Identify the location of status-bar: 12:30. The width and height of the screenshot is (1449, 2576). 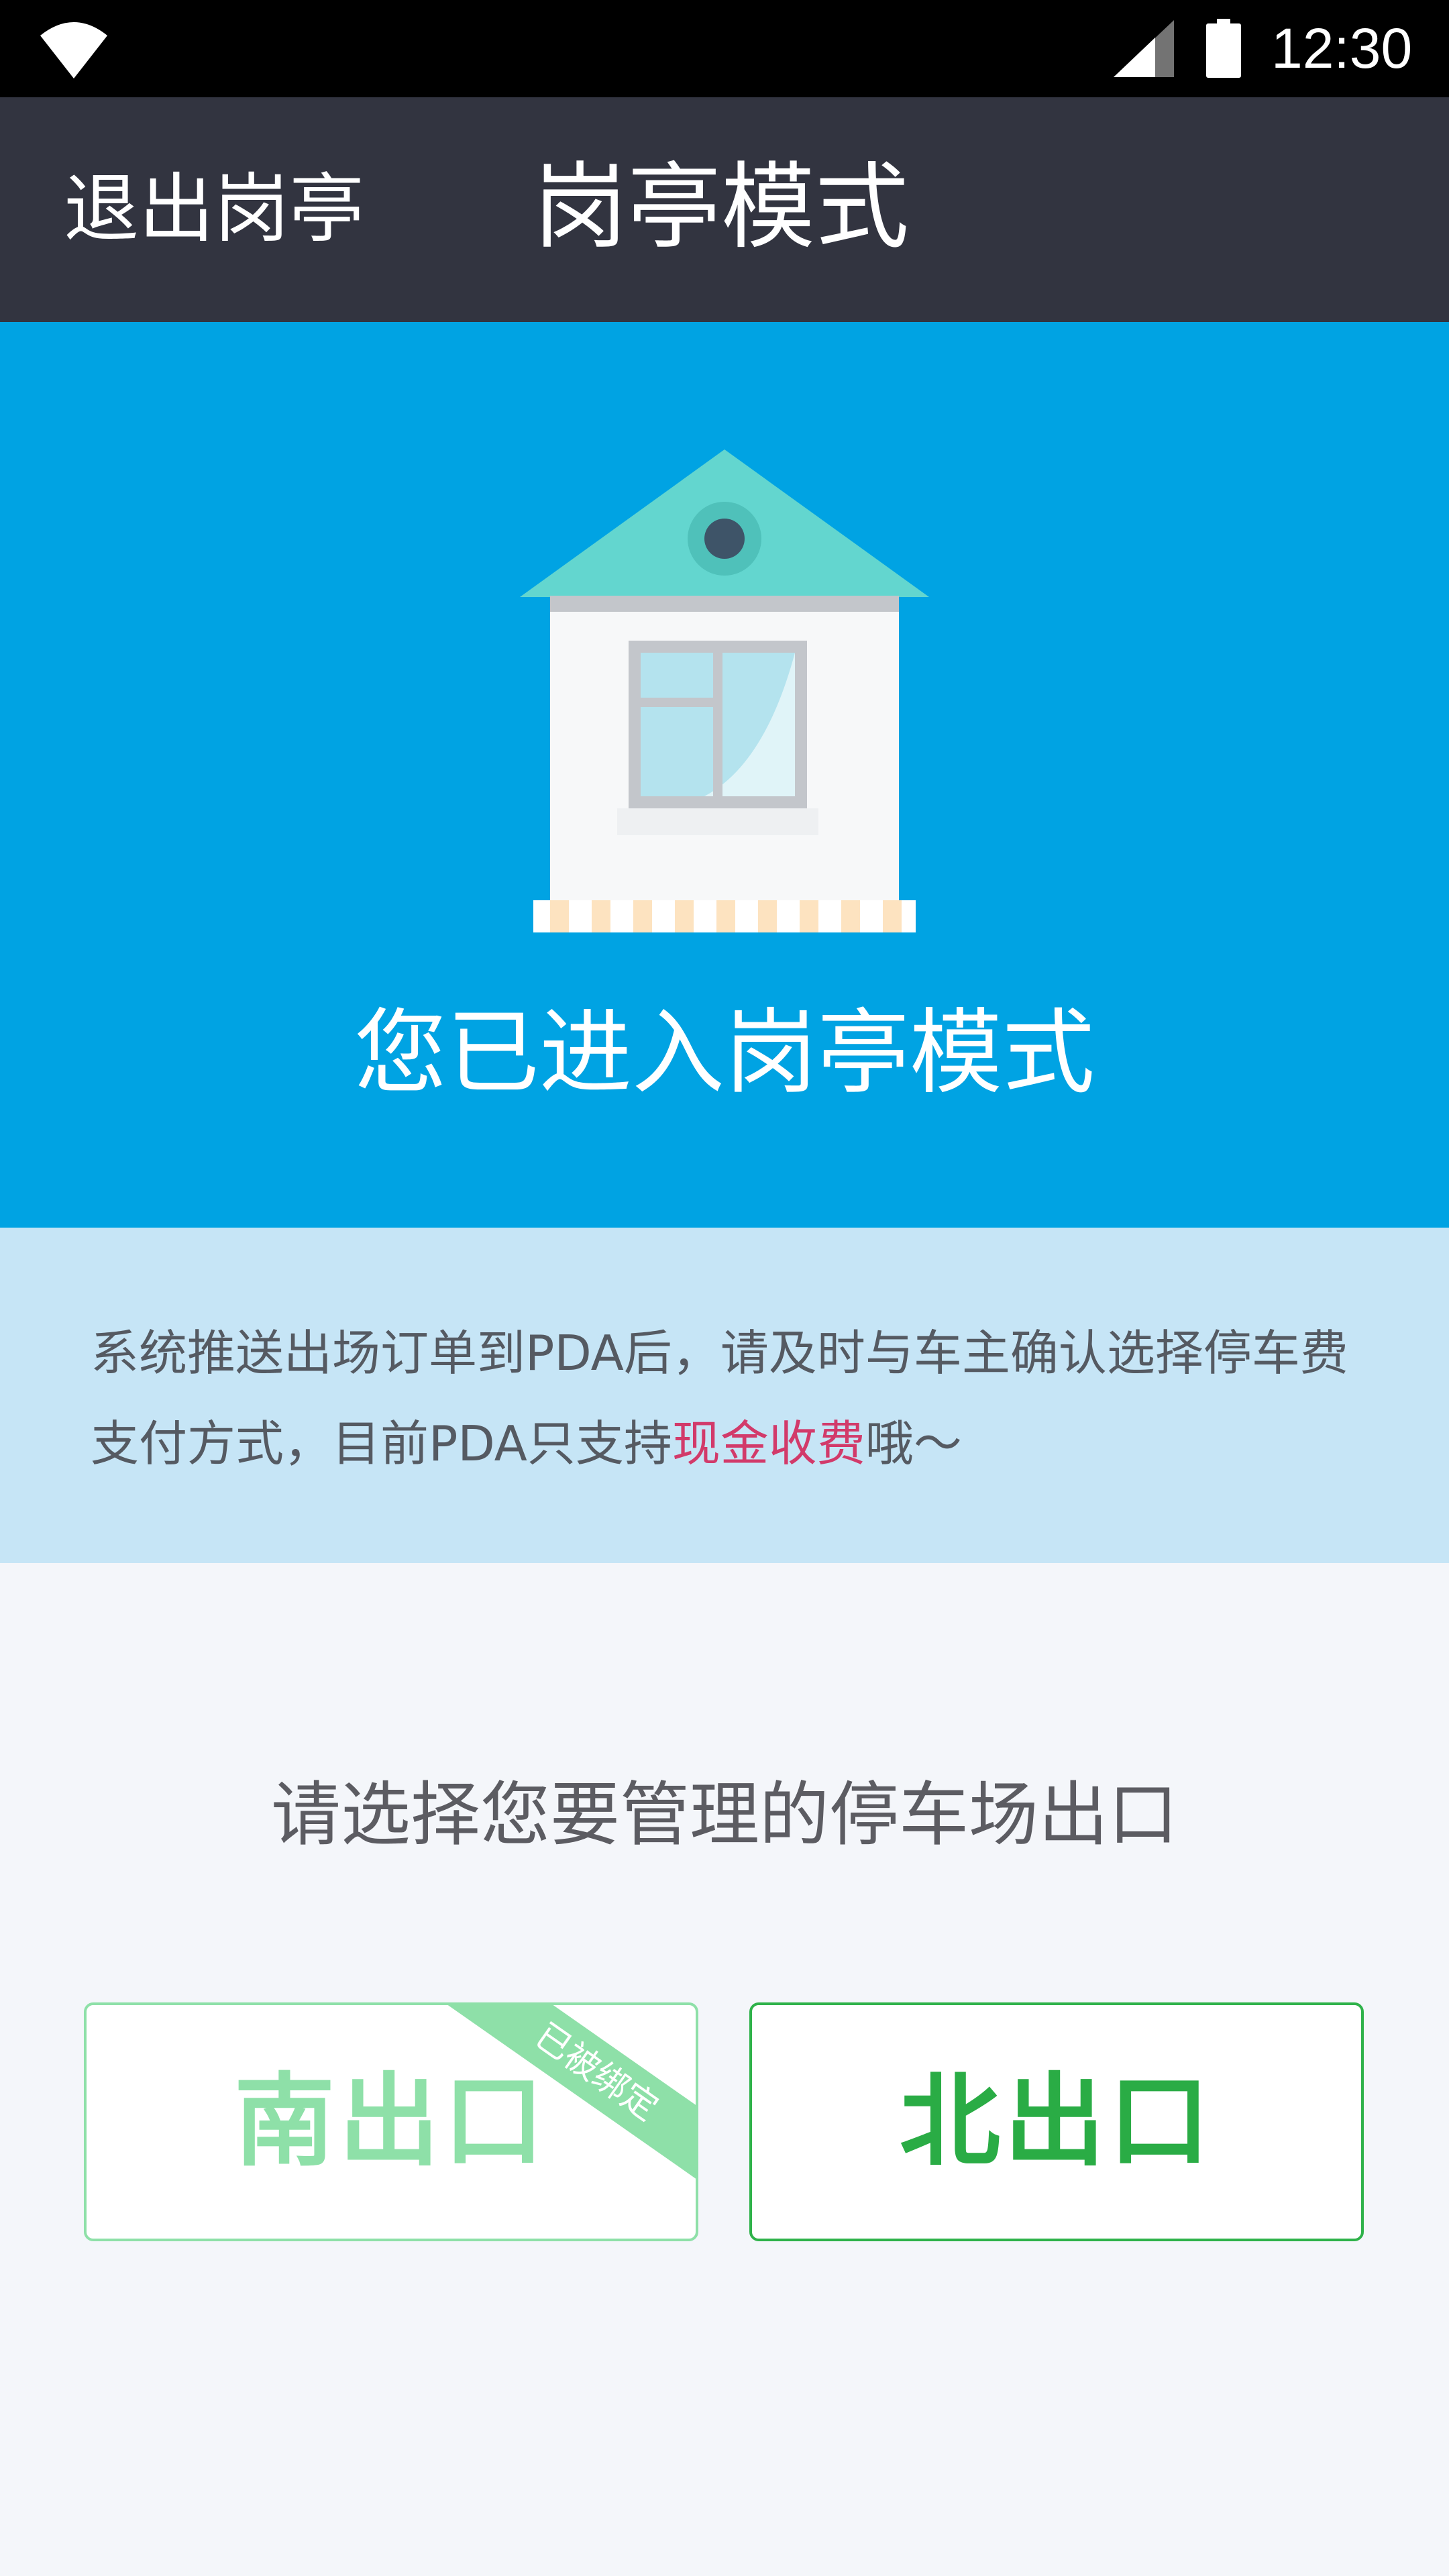
(724, 48).